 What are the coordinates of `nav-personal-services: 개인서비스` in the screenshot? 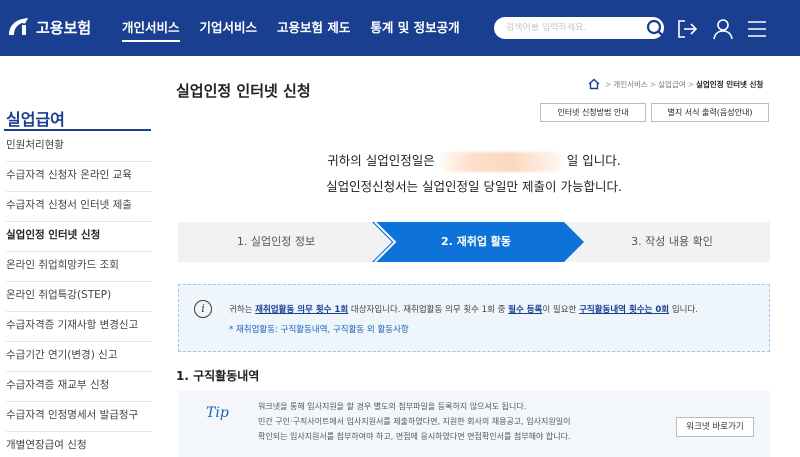 It's located at (151, 28).